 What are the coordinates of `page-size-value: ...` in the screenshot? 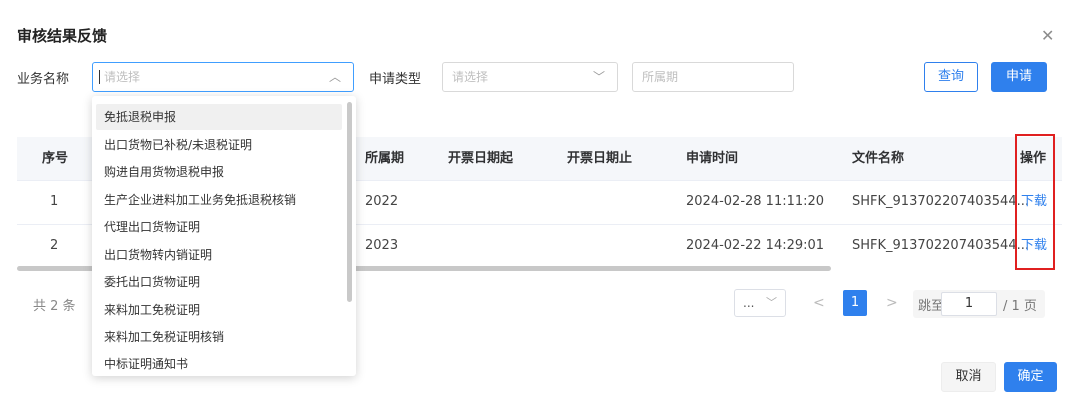 It's located at (749, 303).